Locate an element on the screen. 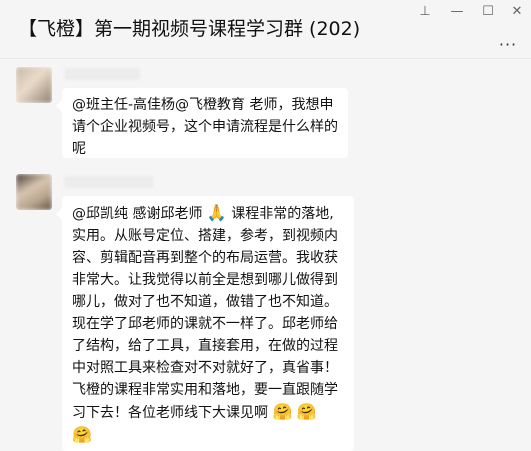 The image size is (531, 451). chat-title: 【飞橙】第一期视频号课程学习群 (202) is located at coordinates (189, 29).